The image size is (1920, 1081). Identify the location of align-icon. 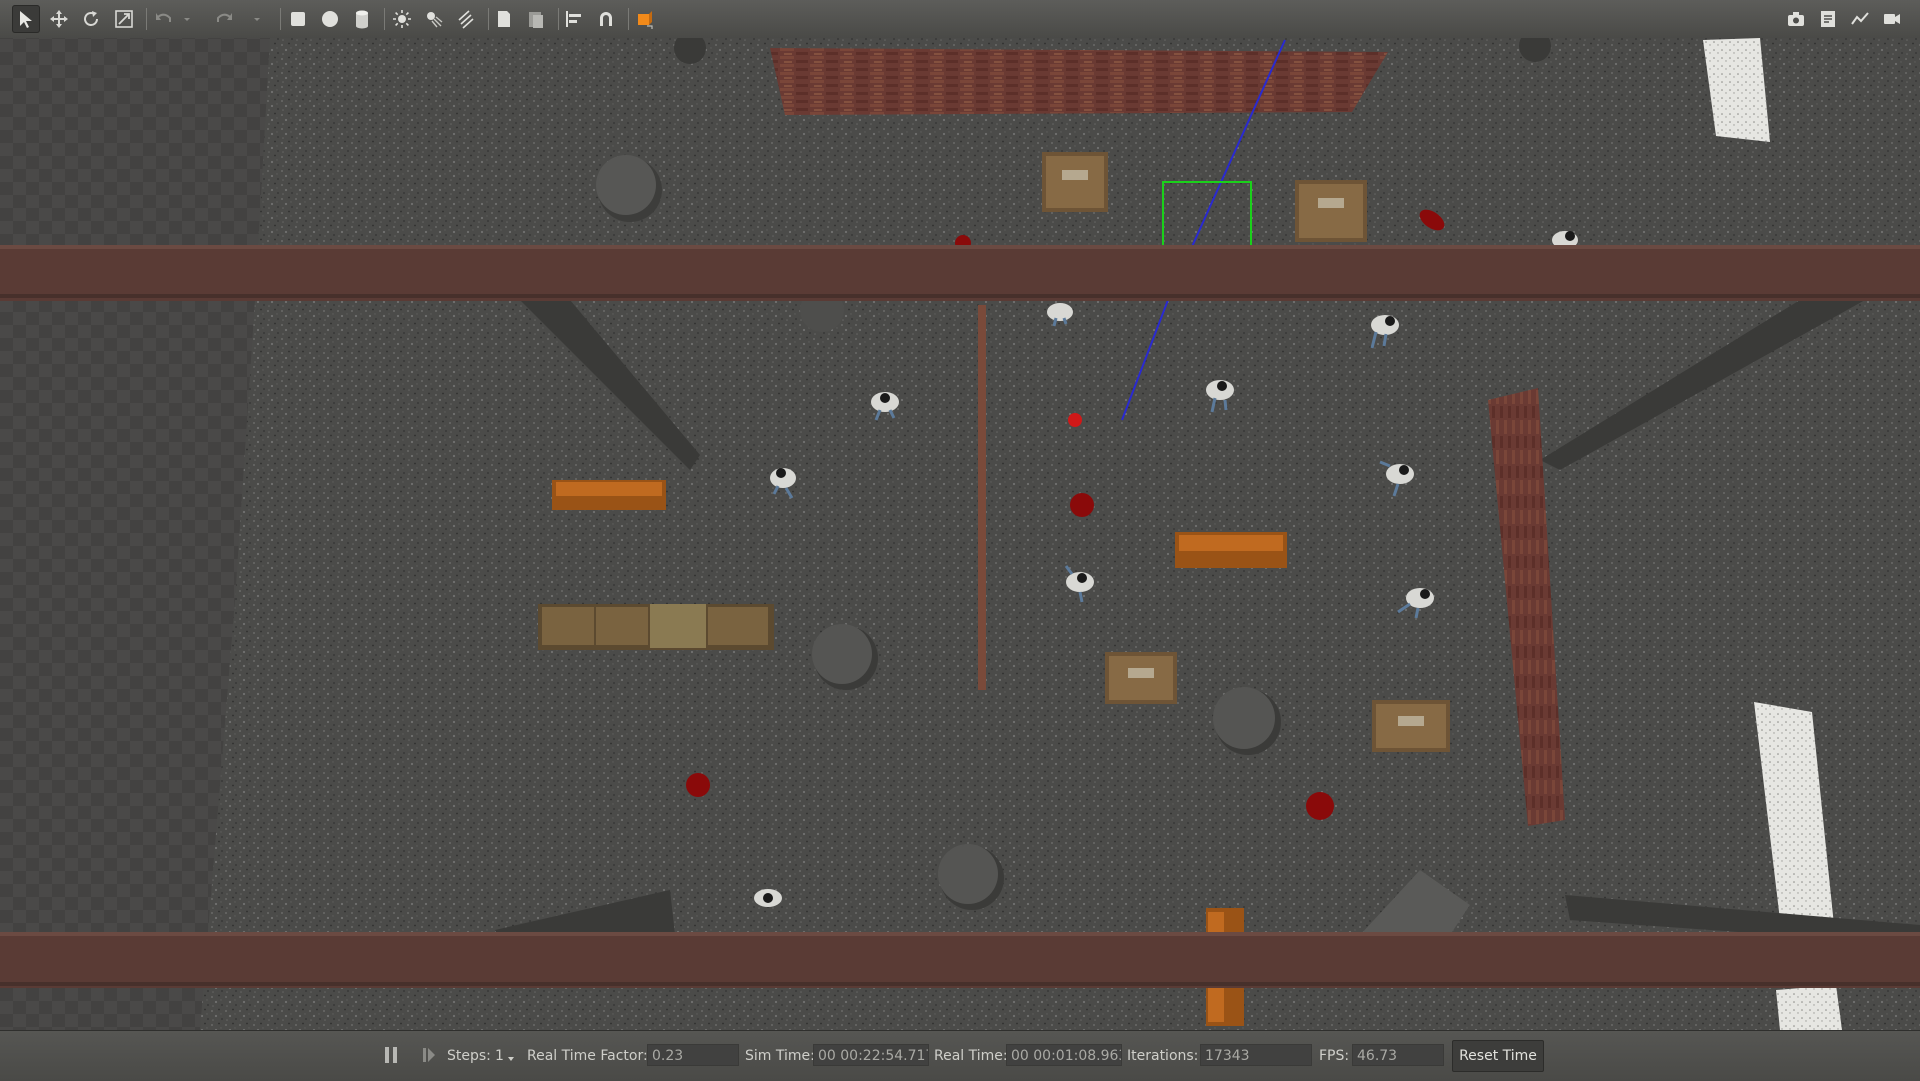
(574, 19).